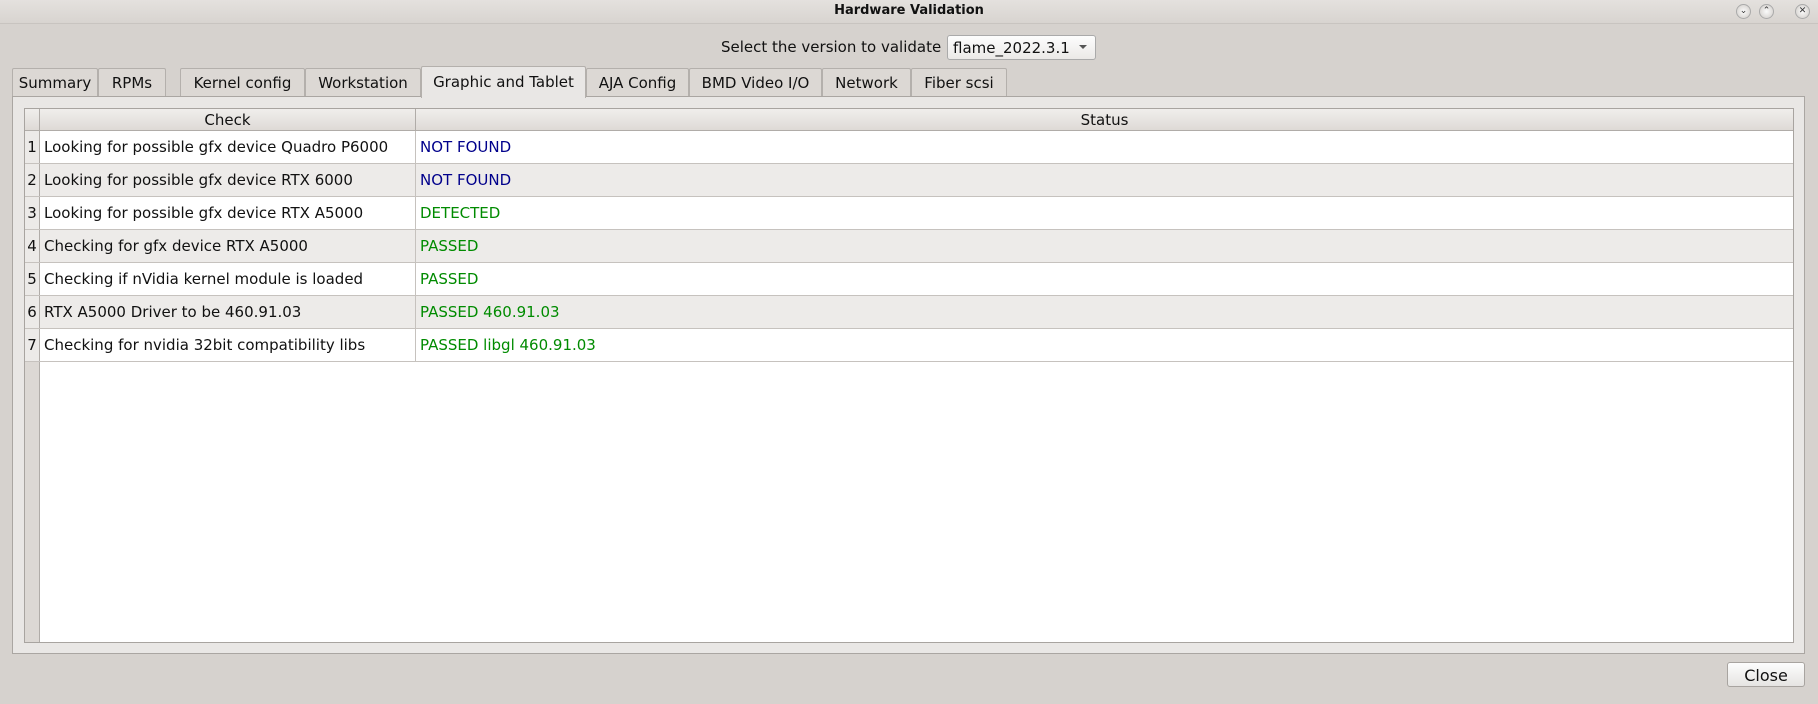 This screenshot has height=704, width=1818. Describe the element at coordinates (132, 82) in the screenshot. I see `tab-rpms: RPMs` at that location.